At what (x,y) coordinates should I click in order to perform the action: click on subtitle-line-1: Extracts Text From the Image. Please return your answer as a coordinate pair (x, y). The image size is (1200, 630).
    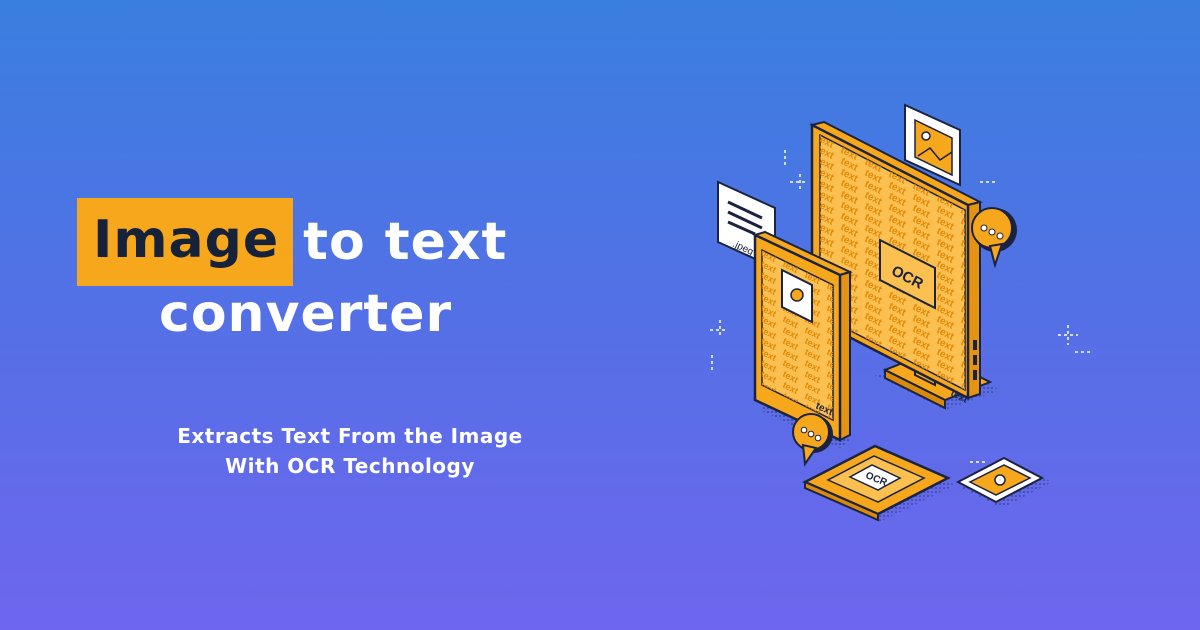
    Looking at the image, I should click on (350, 436).